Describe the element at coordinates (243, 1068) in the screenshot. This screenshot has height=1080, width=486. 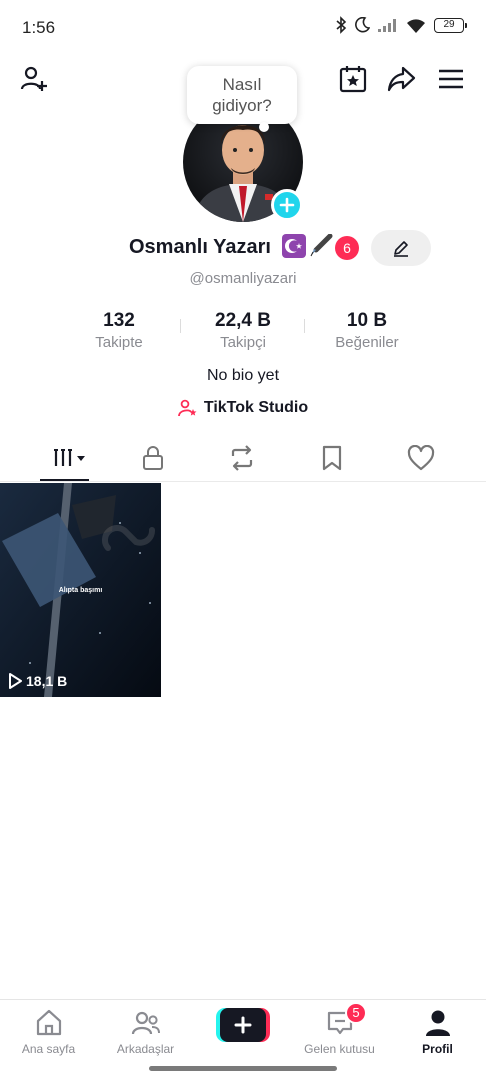
I see `home-indicator` at that location.